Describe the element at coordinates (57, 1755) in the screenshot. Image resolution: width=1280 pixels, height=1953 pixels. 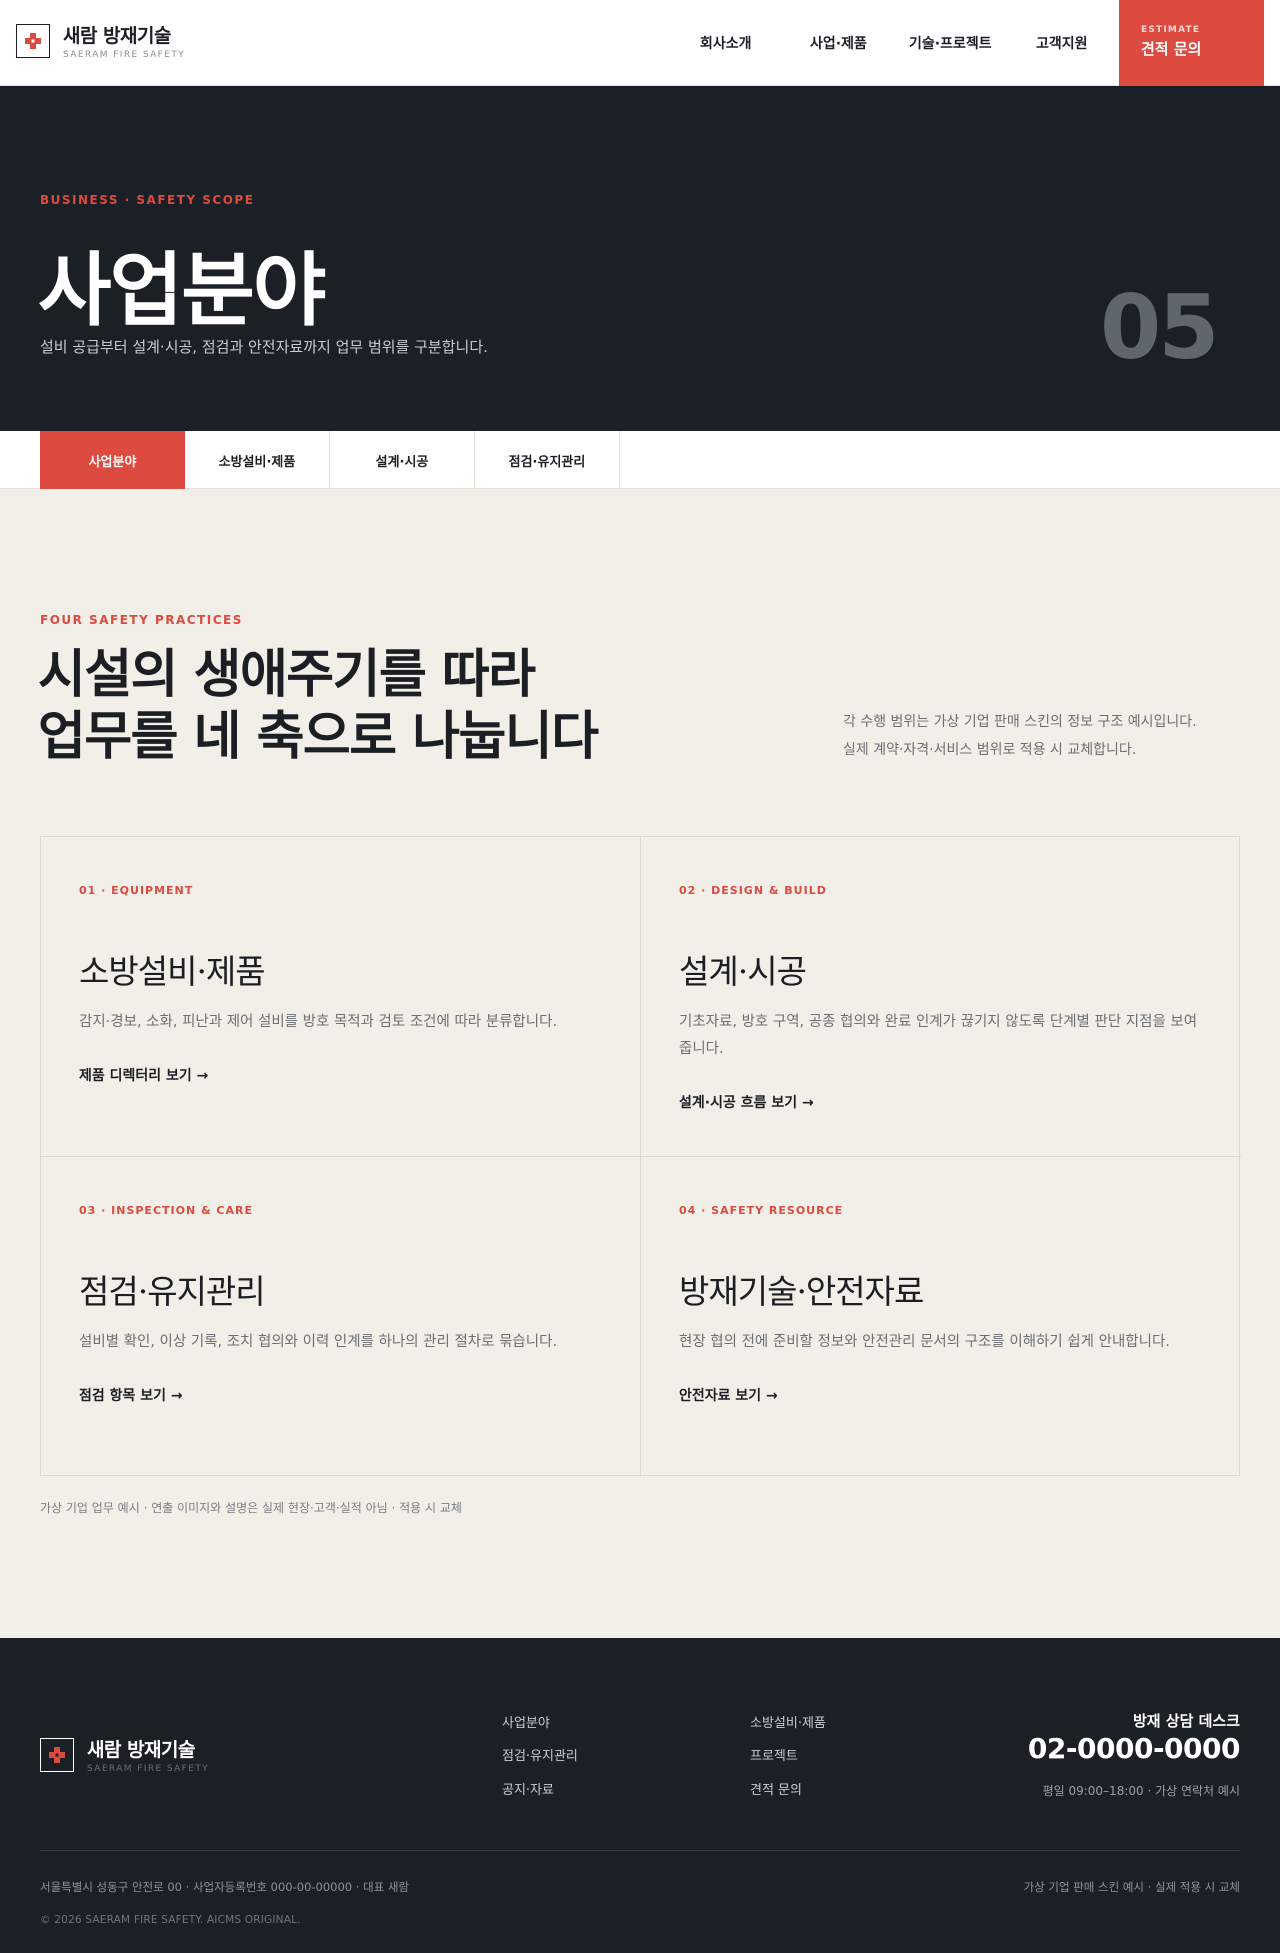
I see `footer-logo-icon` at that location.